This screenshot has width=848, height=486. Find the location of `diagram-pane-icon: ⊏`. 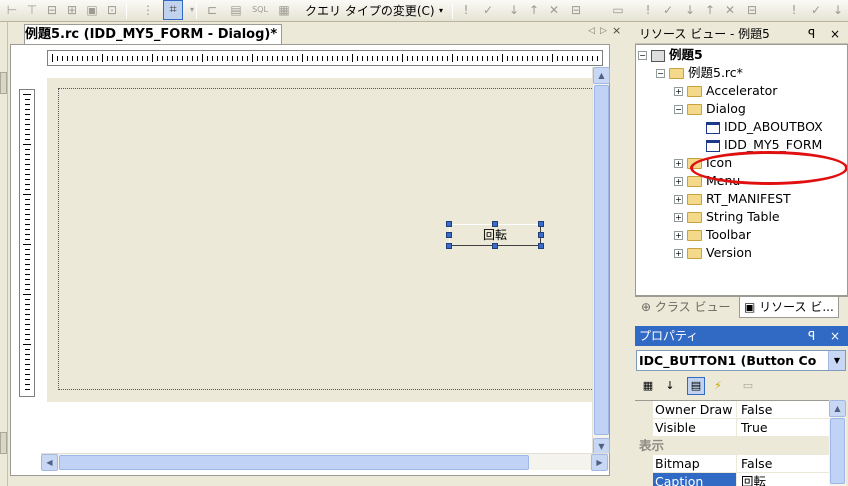

diagram-pane-icon: ⊏ is located at coordinates (212, 10).